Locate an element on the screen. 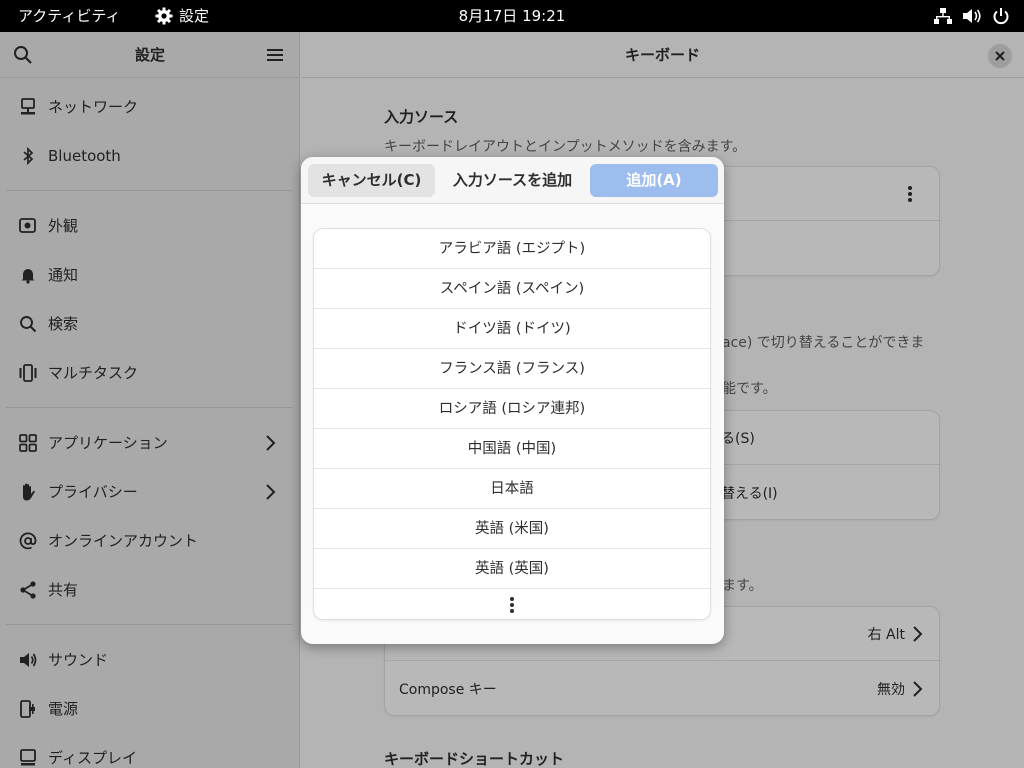  list-item: 英語 (米国) is located at coordinates (512, 529).